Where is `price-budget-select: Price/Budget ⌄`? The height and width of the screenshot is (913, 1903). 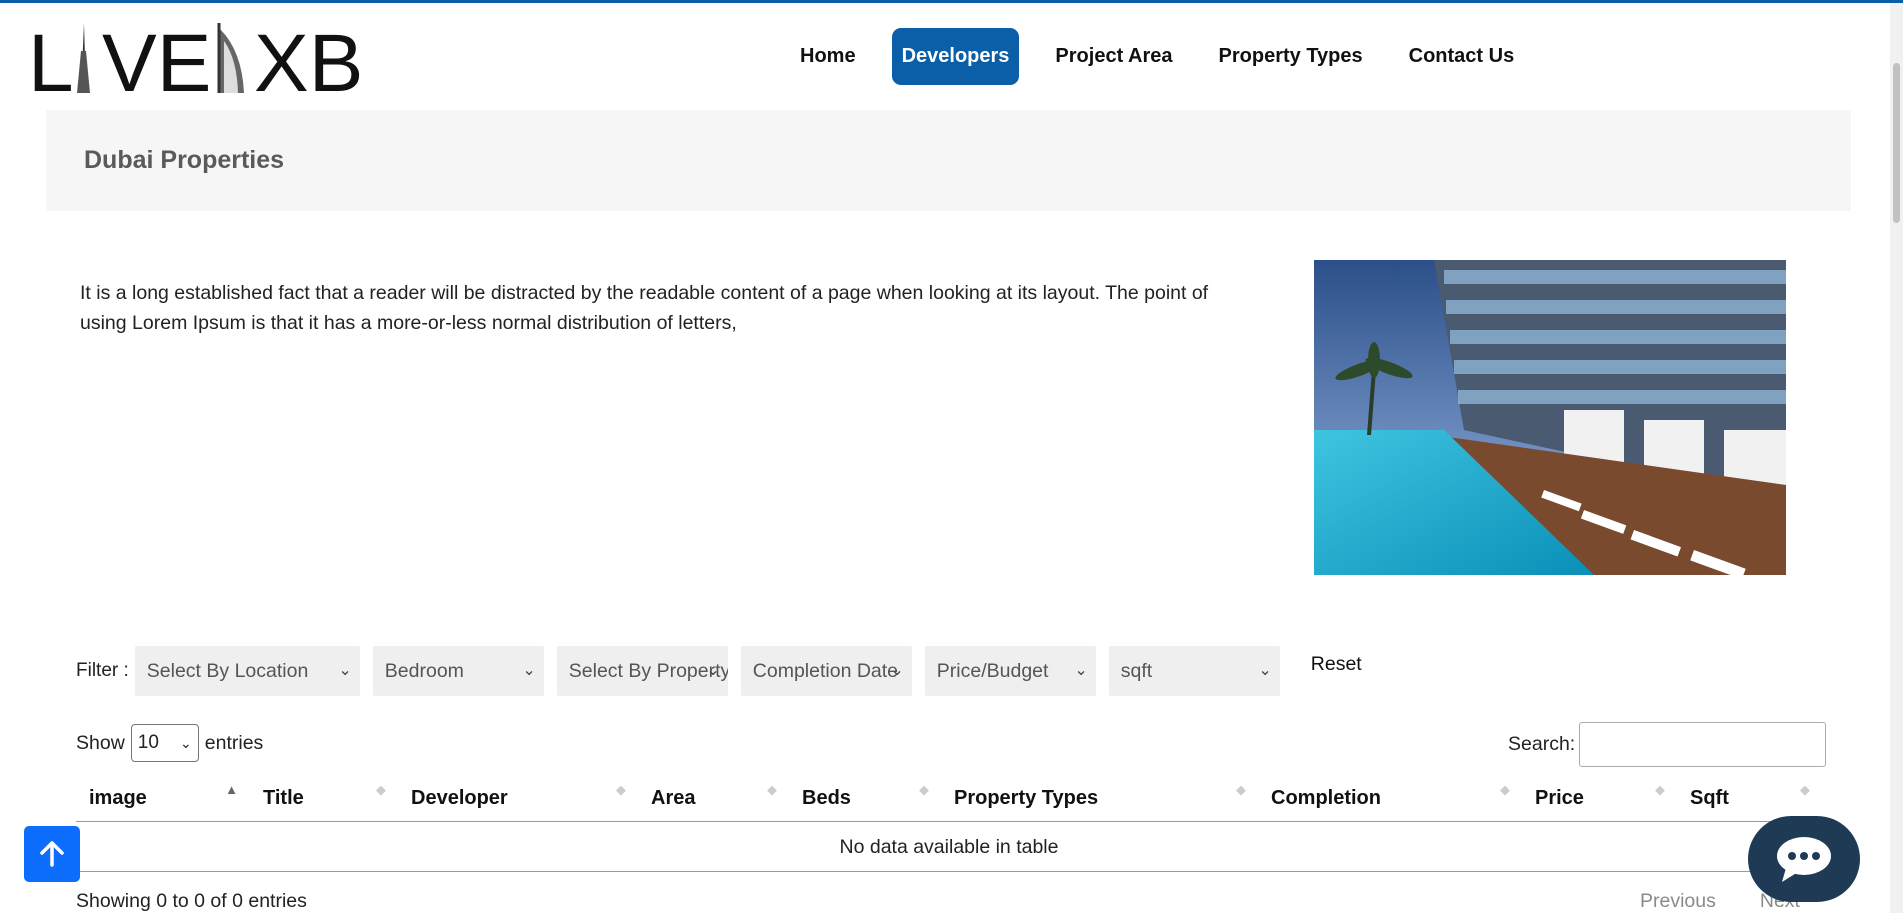
price-budget-select: Price/Budget ⌄ is located at coordinates (1010, 671).